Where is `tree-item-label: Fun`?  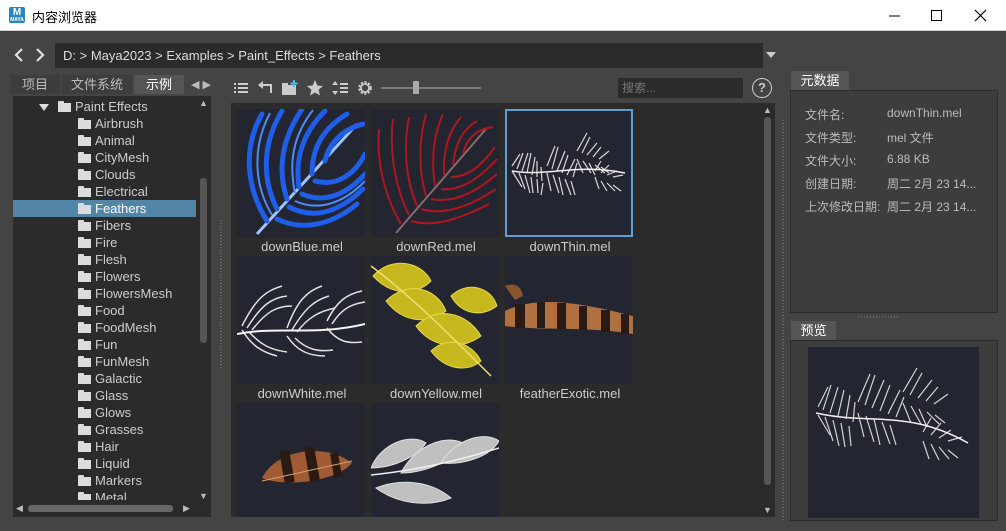 tree-item-label: Fun is located at coordinates (106, 344).